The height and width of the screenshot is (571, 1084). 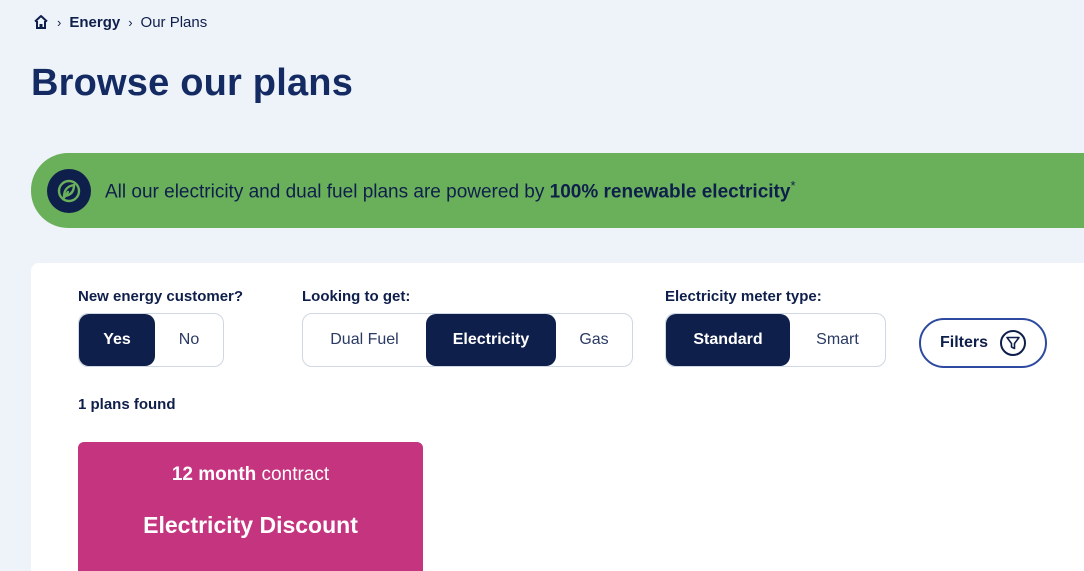 What do you see at coordinates (127, 404) in the screenshot?
I see `plans-found-count: 1 plans found` at bounding box center [127, 404].